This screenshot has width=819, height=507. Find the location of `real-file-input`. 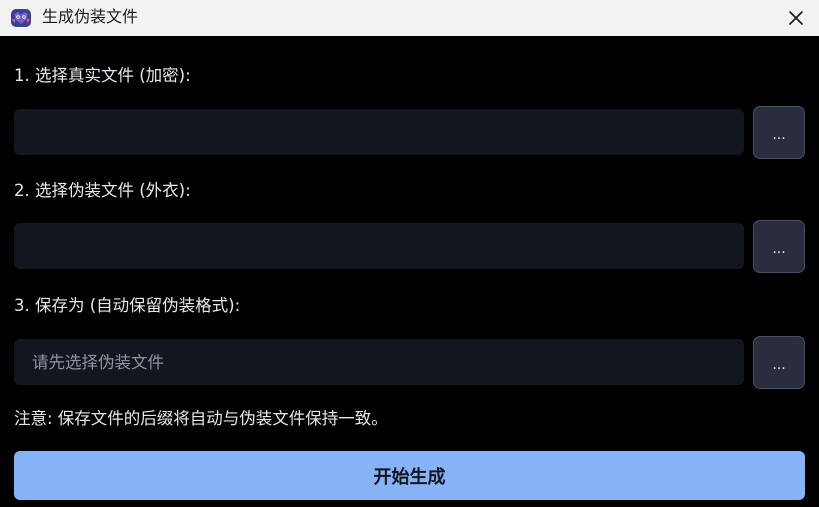

real-file-input is located at coordinates (379, 132).